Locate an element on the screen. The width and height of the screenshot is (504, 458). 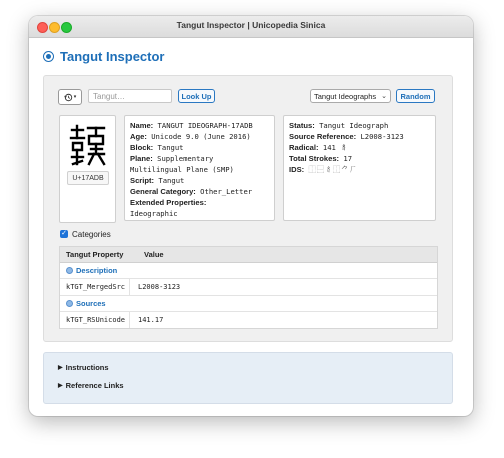
info-block: Block: Tangut is located at coordinates (157, 147).